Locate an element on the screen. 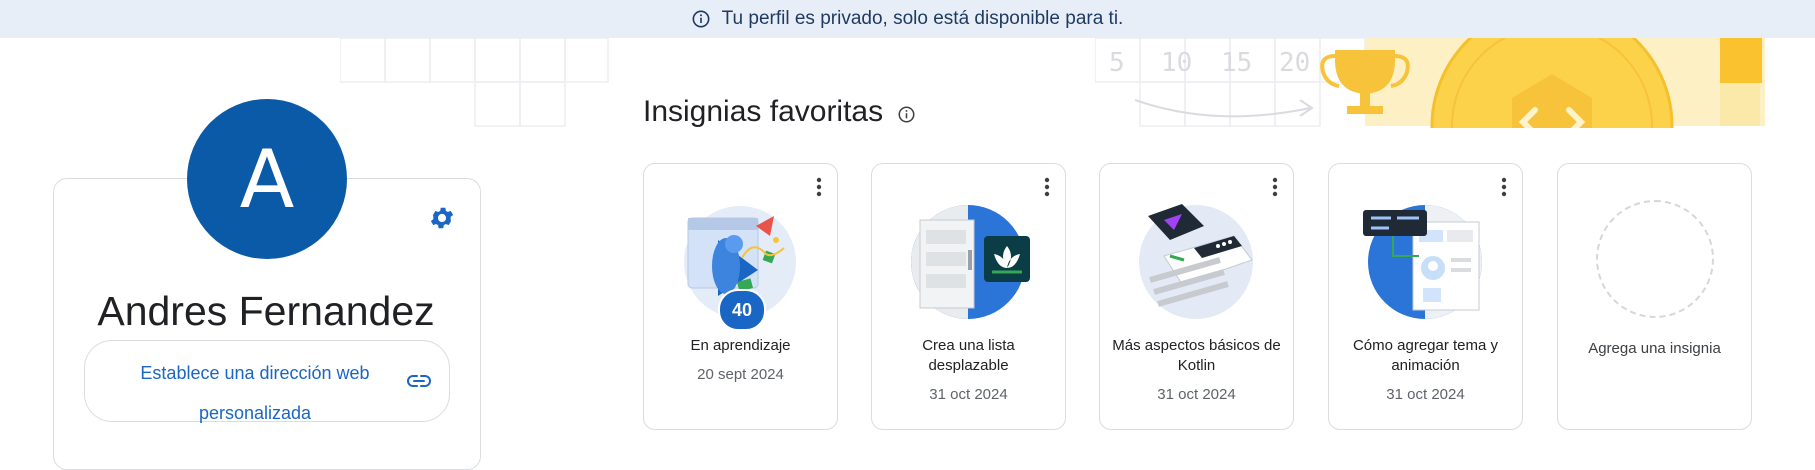 This screenshot has width=1815, height=470. badge-placeholder is located at coordinates (1655, 259).